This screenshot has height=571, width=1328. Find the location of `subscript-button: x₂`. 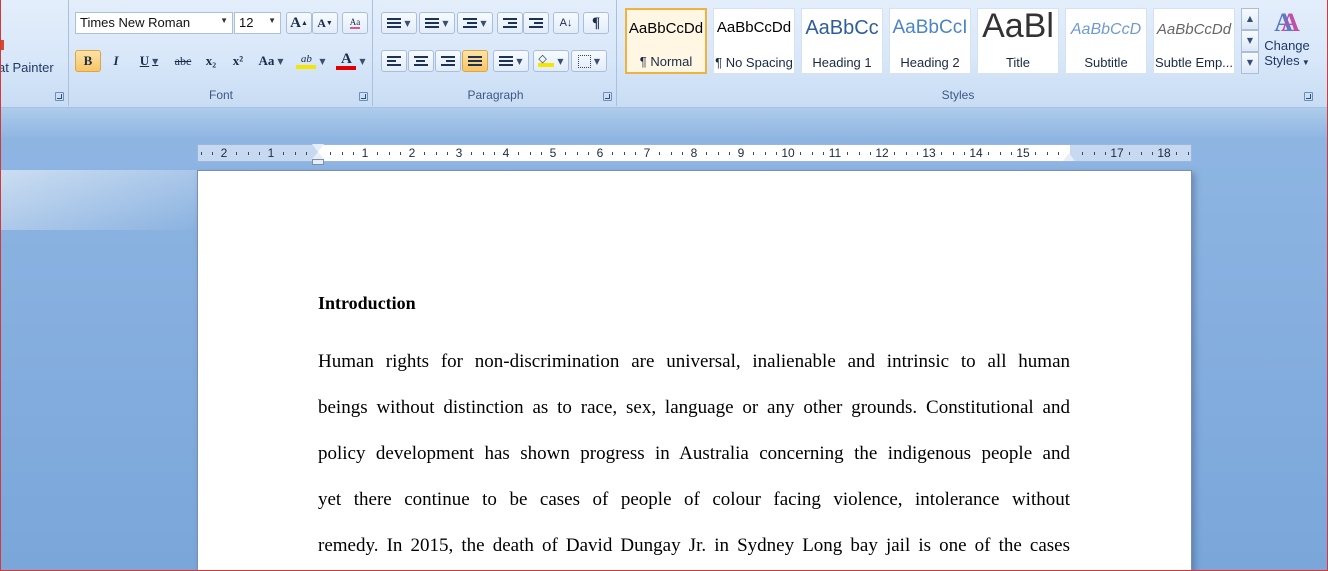

subscript-button: x₂ is located at coordinates (211, 61).